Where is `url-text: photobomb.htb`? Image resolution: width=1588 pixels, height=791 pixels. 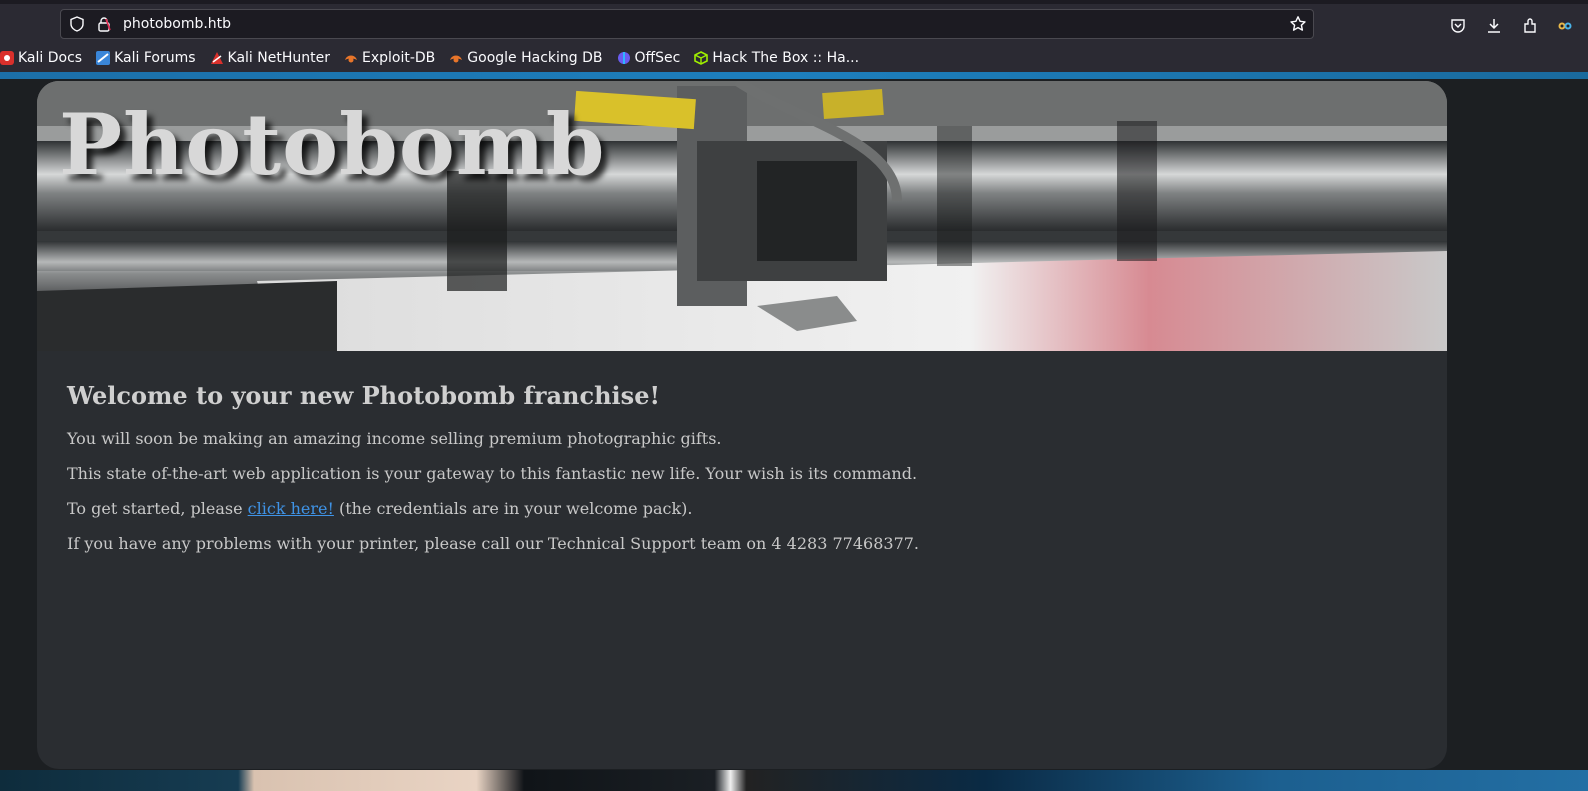 url-text: photobomb.htb is located at coordinates (177, 24).